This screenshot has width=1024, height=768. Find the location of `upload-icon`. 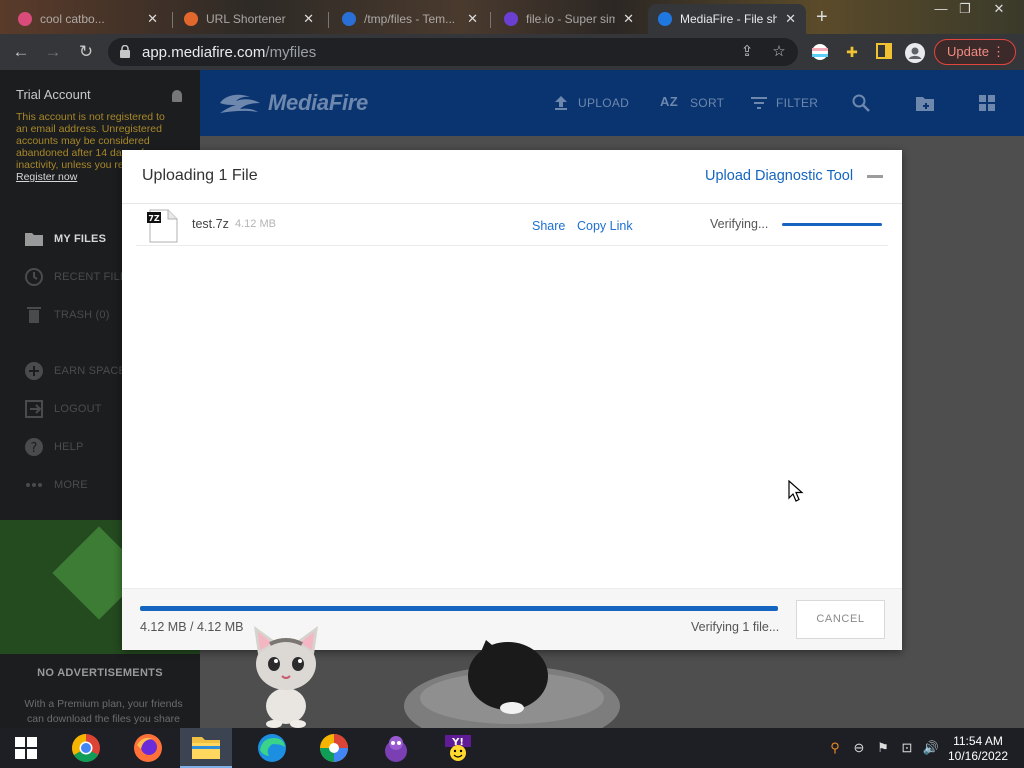

upload-icon is located at coordinates (561, 103).